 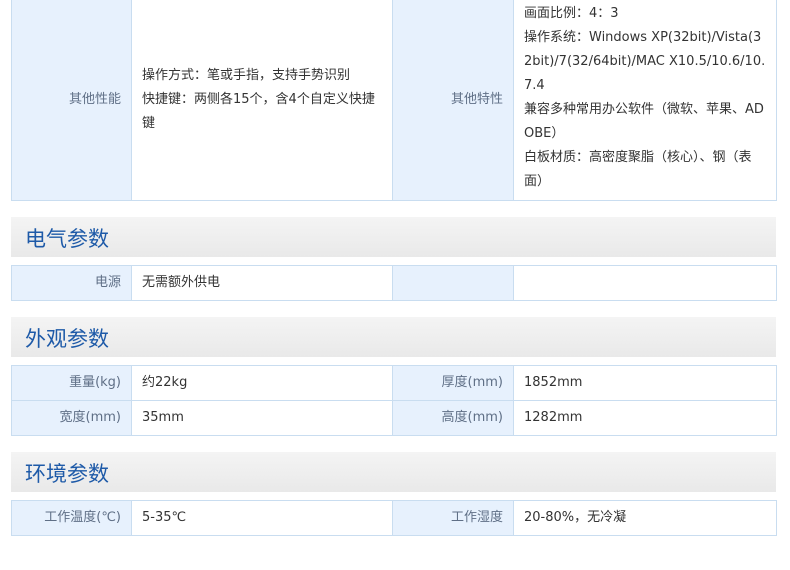 I want to click on spec-key: 工作湿度, so click(x=453, y=518).